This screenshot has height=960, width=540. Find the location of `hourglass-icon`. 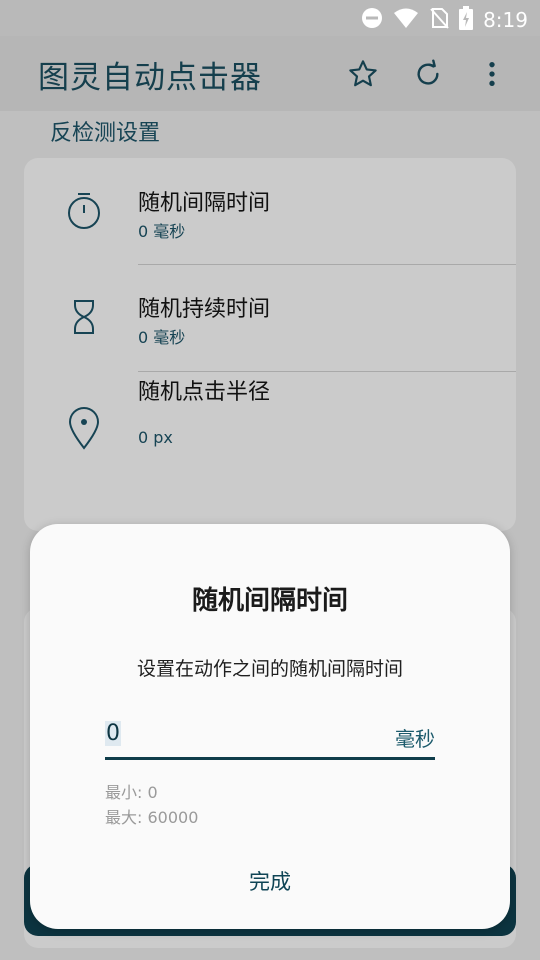

hourglass-icon is located at coordinates (84, 317).